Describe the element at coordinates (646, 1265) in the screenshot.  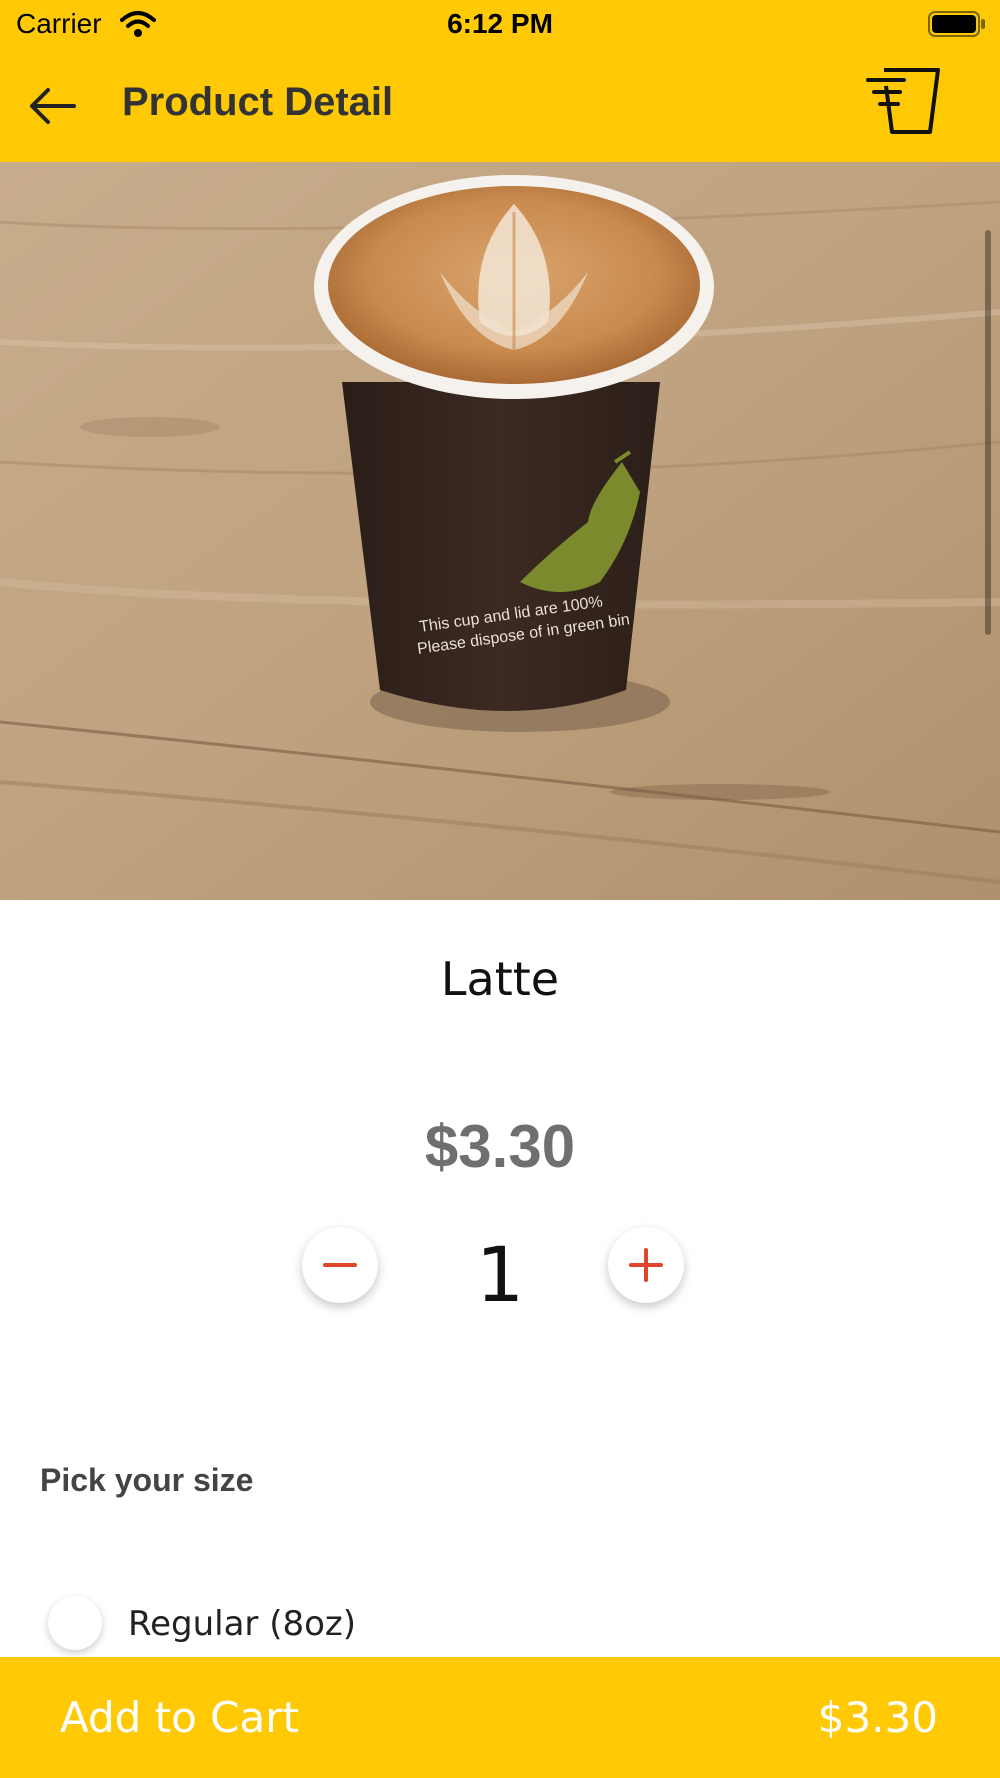
I see `increase-quantity-button` at that location.